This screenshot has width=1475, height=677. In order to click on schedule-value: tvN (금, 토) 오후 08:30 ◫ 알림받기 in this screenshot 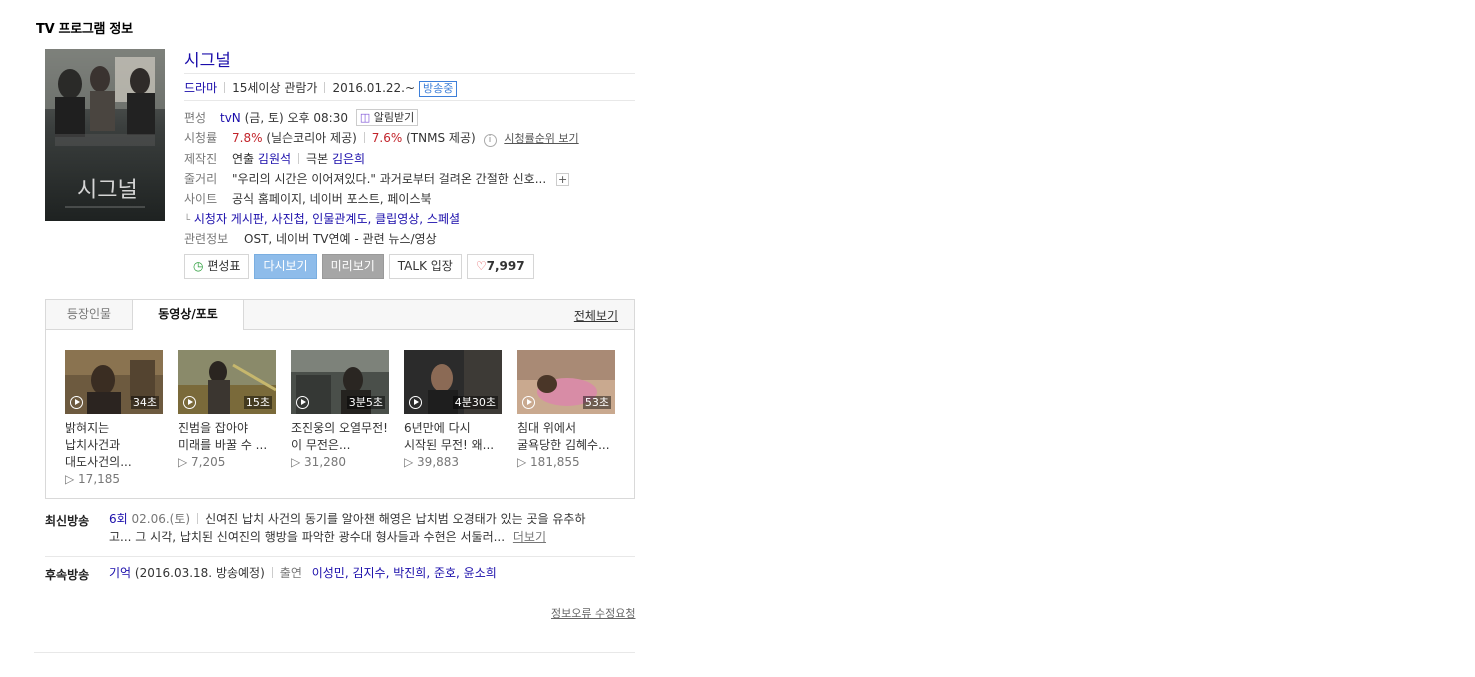, I will do `click(319, 117)`.